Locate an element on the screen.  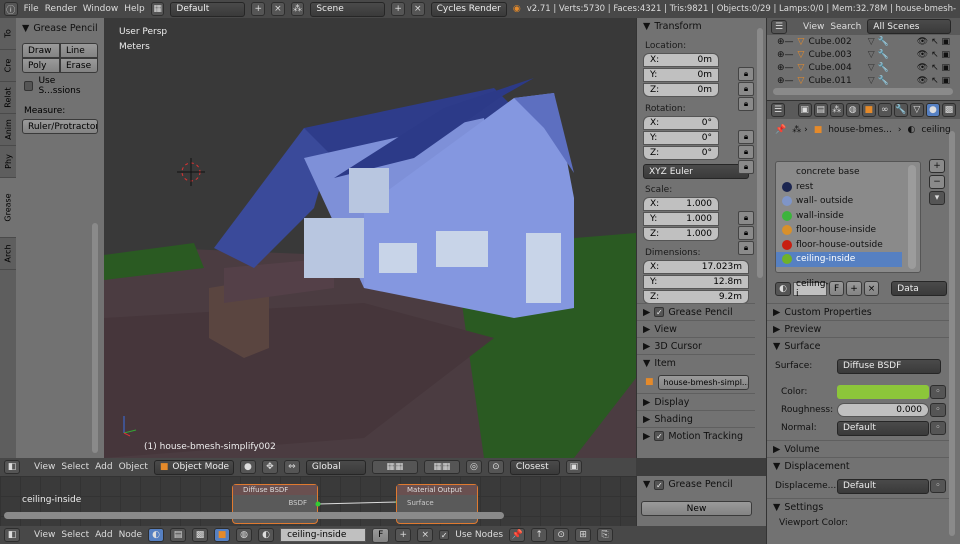
tool-tab: Grease is located at coordinates (8, 208).